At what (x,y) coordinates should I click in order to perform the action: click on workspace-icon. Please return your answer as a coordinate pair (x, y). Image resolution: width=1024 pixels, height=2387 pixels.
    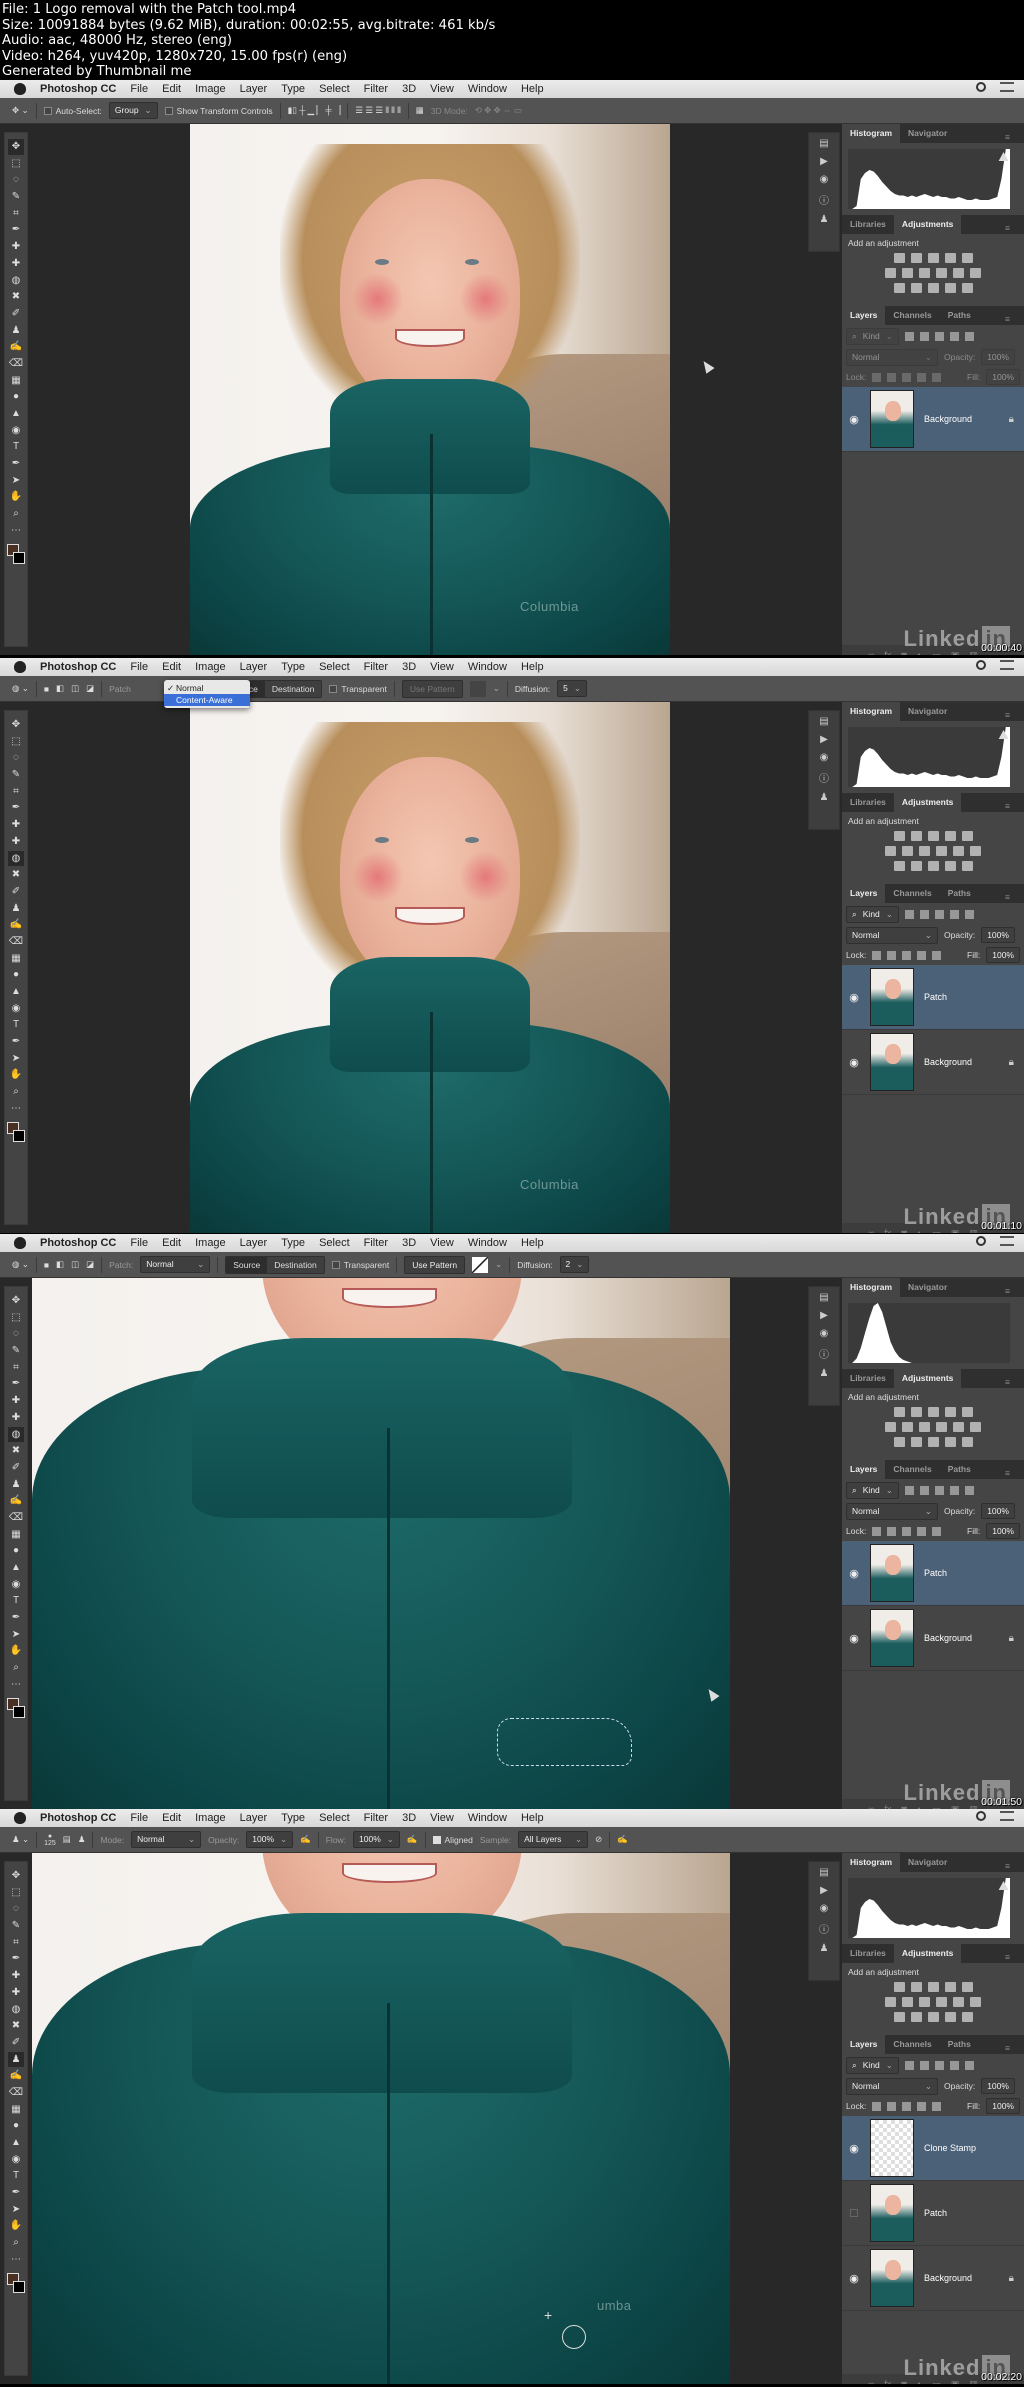
    Looking at the image, I should click on (1007, 1816).